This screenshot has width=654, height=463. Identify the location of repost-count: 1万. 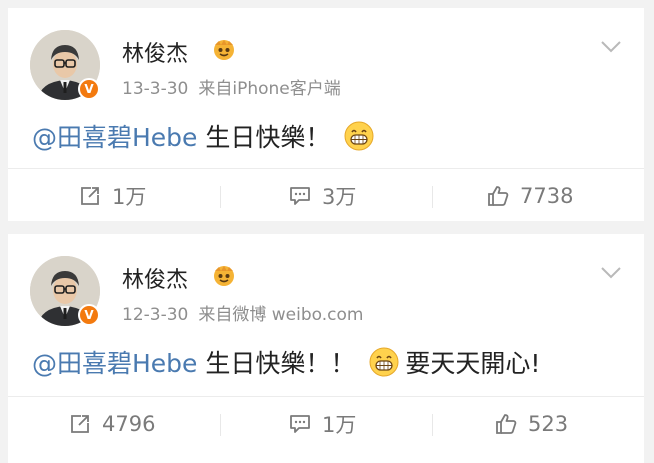
(129, 197).